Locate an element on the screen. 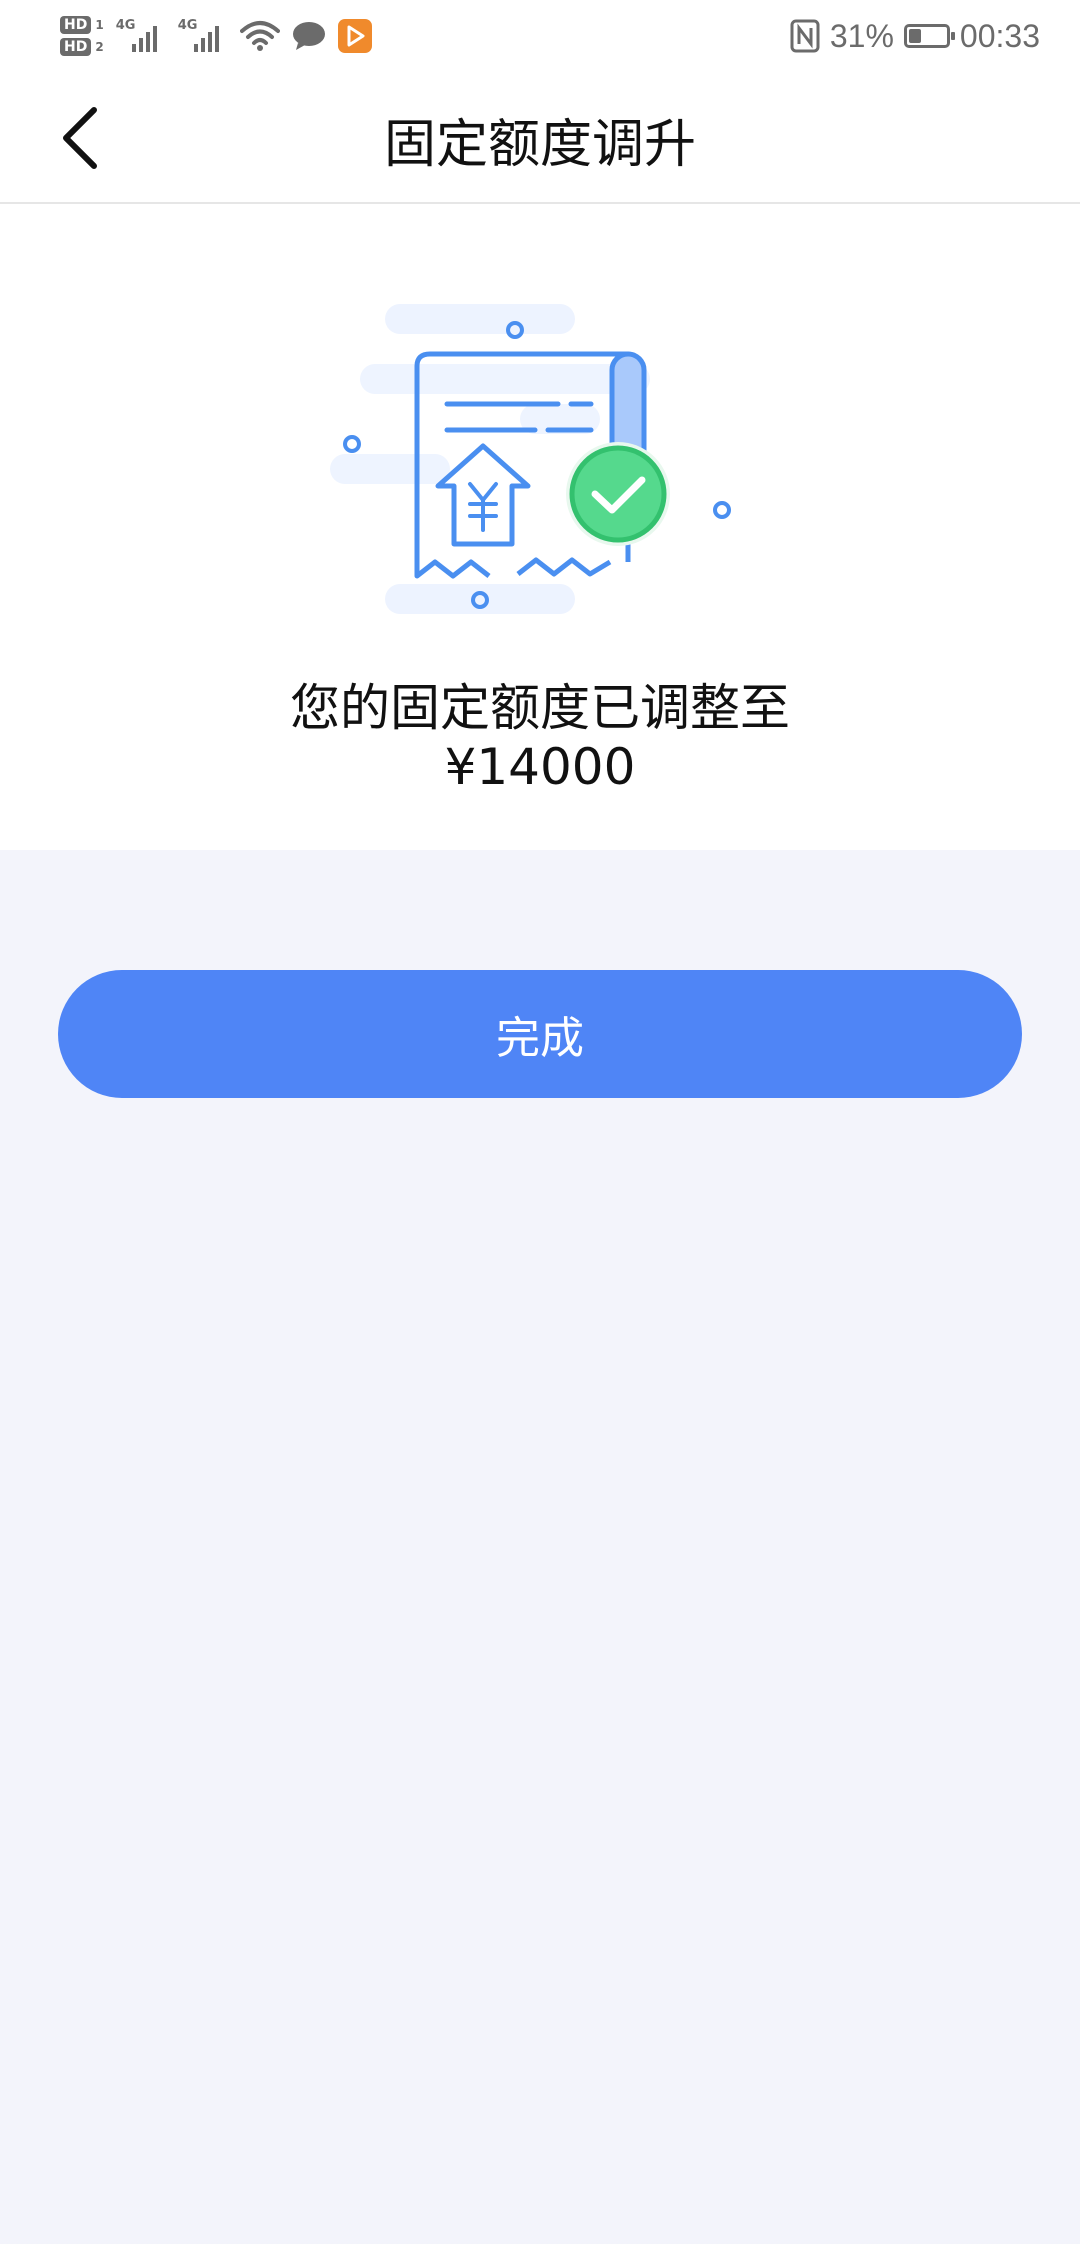 This screenshot has width=1080, height=2244. done-button-label: 完成 is located at coordinates (540, 1038).